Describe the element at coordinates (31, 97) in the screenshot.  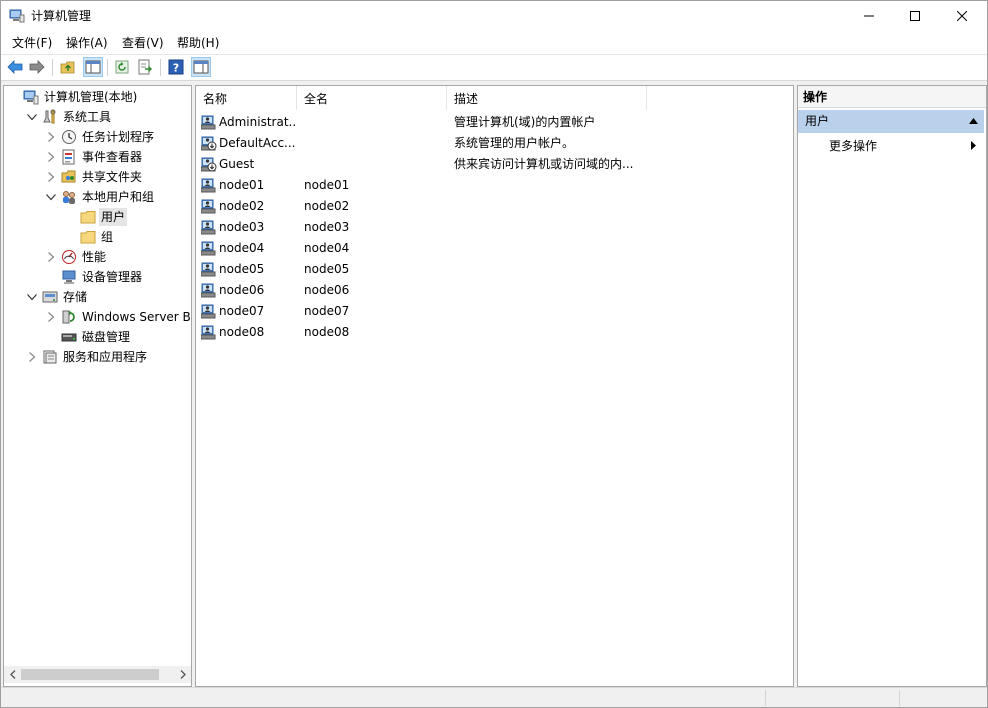
I see `computer-management-icon` at that location.